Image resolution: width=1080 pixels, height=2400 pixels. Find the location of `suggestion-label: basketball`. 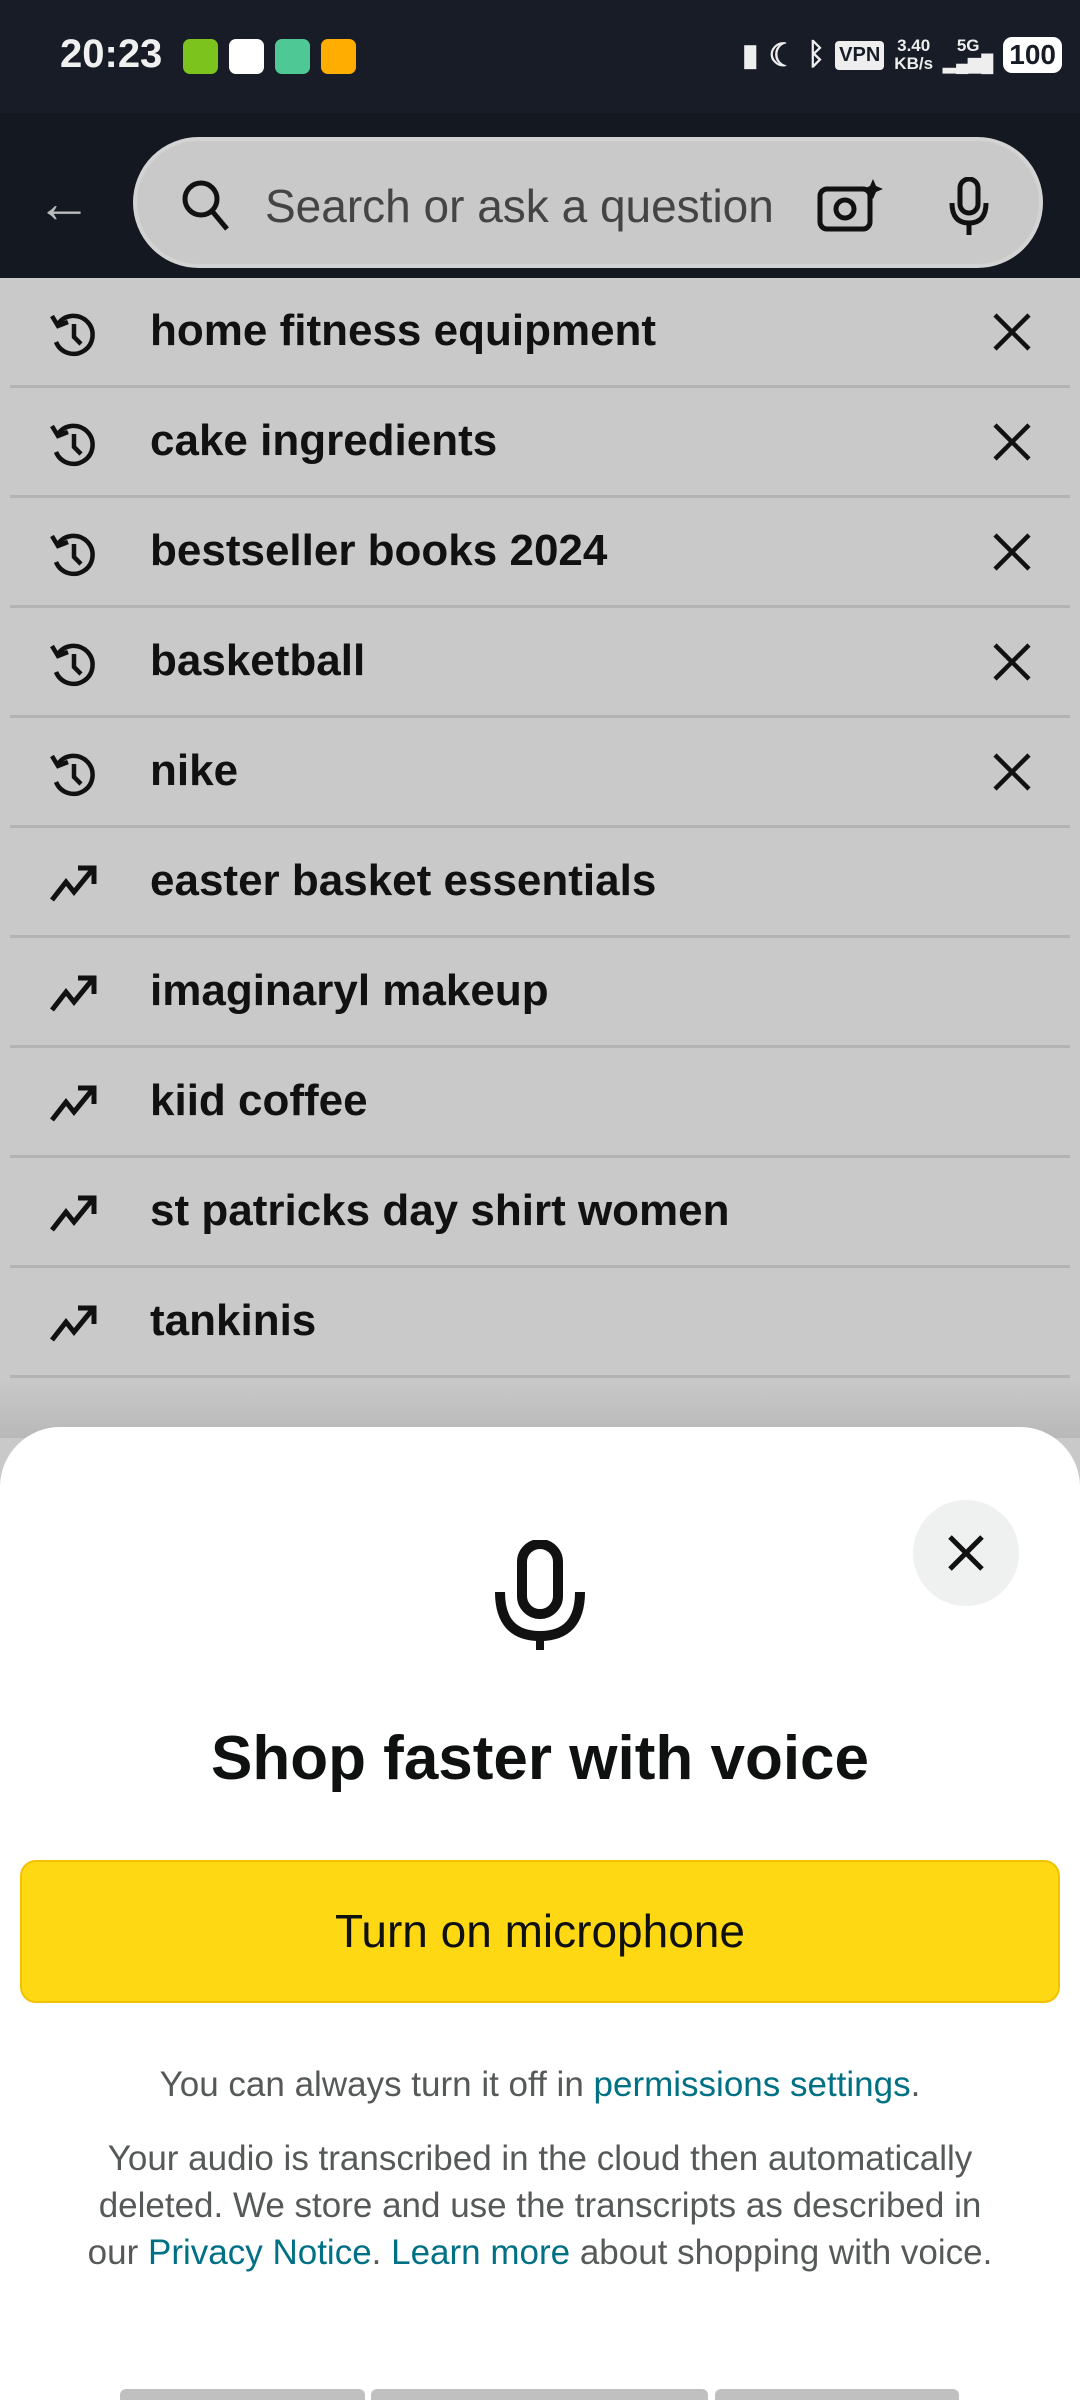

suggestion-label: basketball is located at coordinates (258, 660).